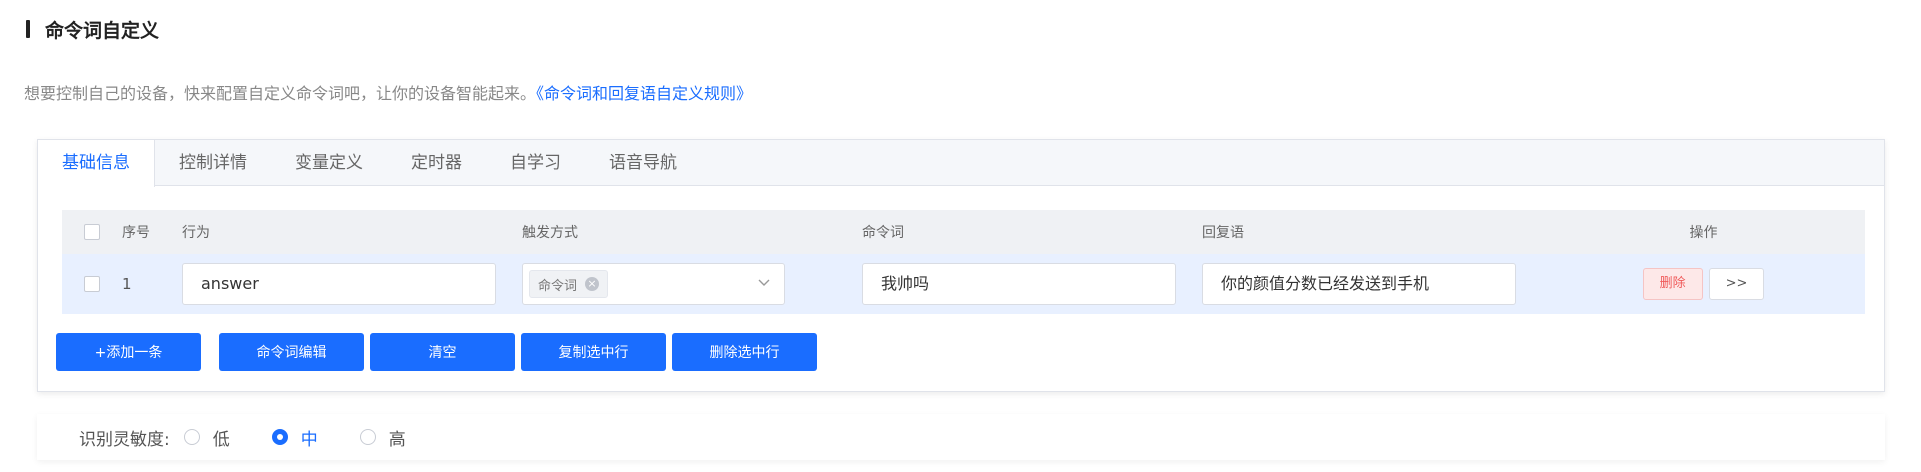 Image resolution: width=1921 pixels, height=472 pixels. What do you see at coordinates (436, 163) in the screenshot?
I see `tab-timer: 定时器` at bounding box center [436, 163].